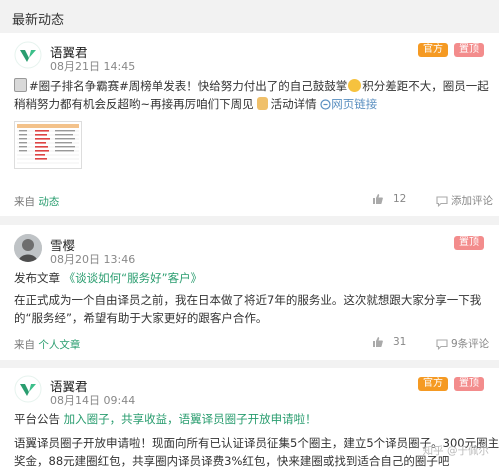 The image size is (499, 472). What do you see at coordinates (141, 318) in the screenshot?
I see `post-body-line-2: 的“服务经”，希望有助于大家更好的跟客户合作。` at bounding box center [141, 318].